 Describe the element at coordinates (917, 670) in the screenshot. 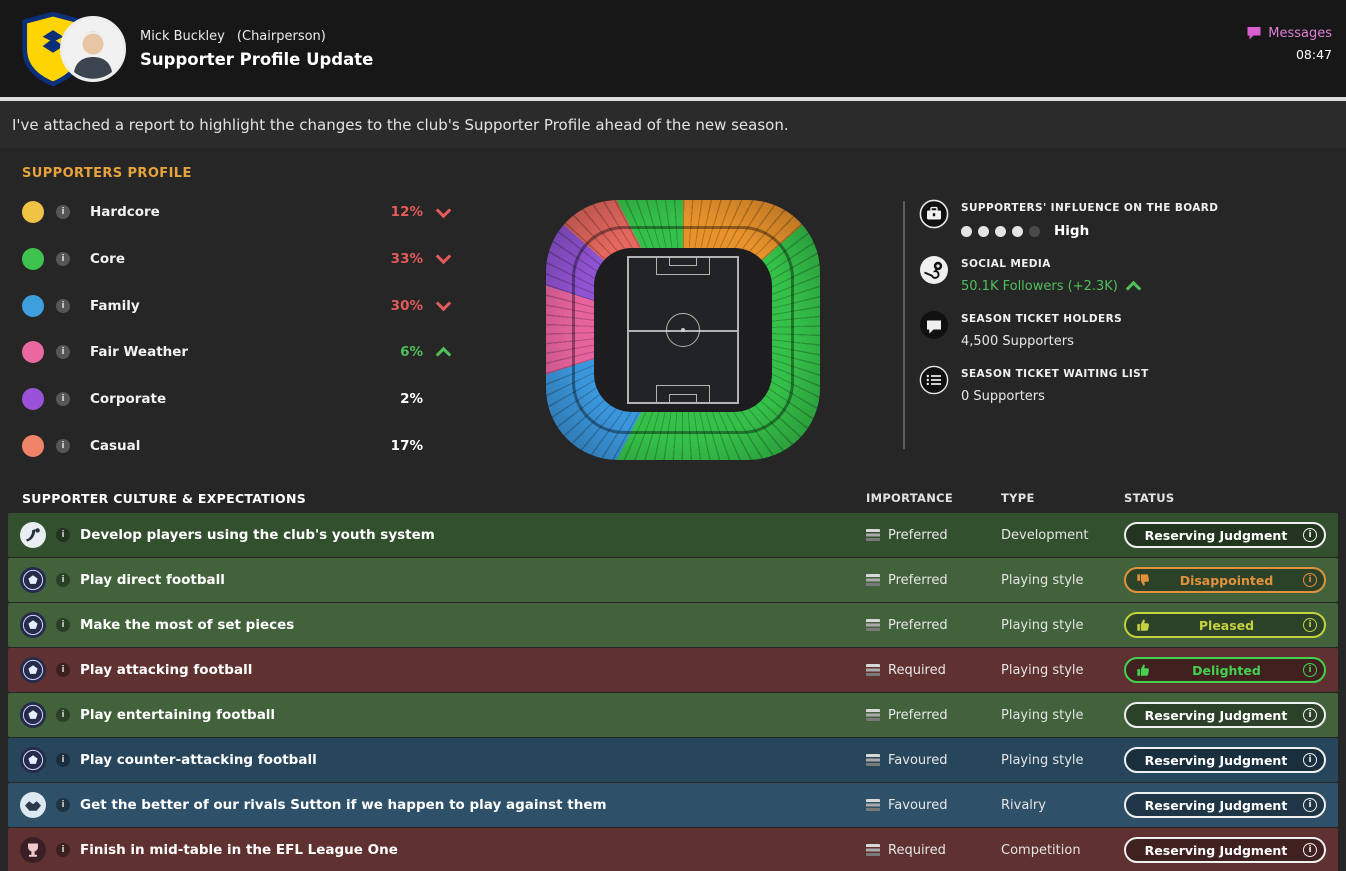

I see `importance-label: Required` at that location.